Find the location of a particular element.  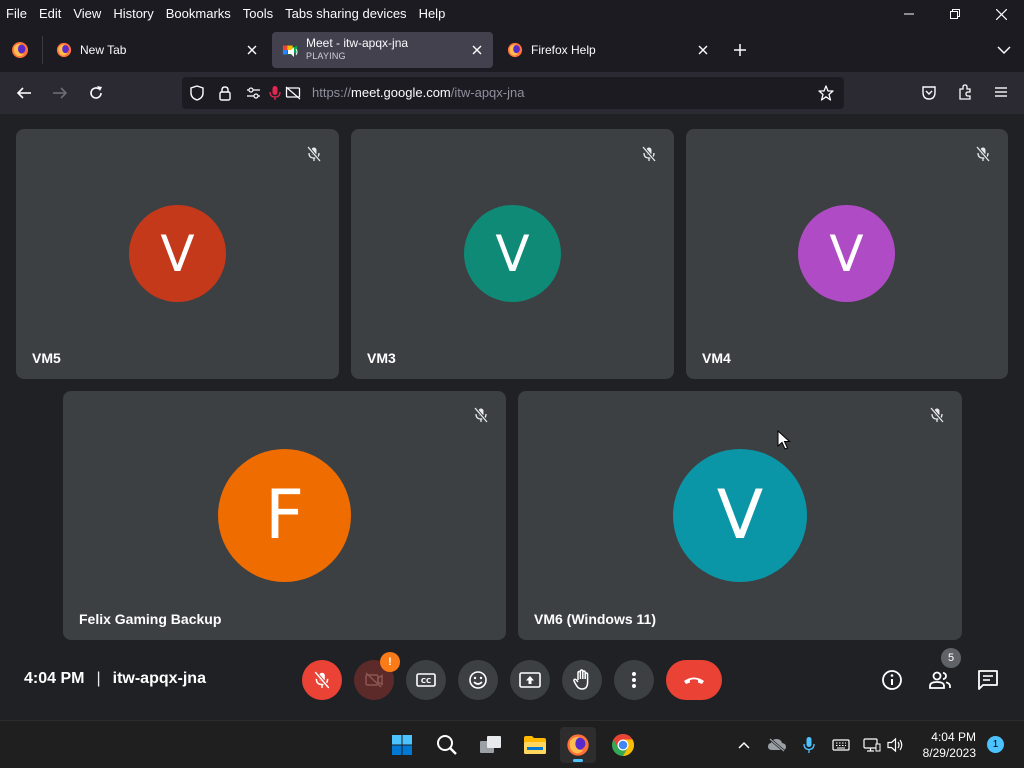

permissions-button is located at coordinates (253, 93).